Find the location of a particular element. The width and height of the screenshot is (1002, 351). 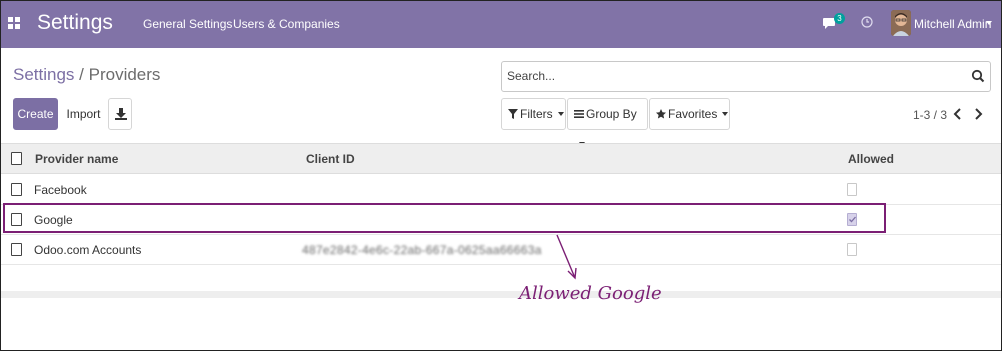

filters-button: Filters is located at coordinates (533, 114).